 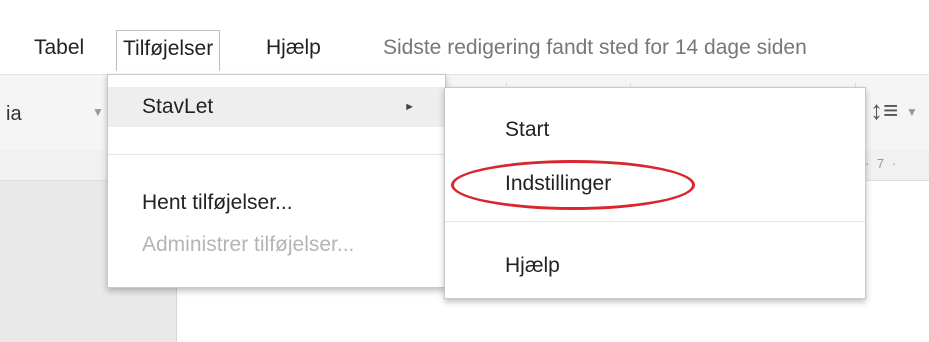 I want to click on menu-hjaelp: Hjælp, so click(x=293, y=50).